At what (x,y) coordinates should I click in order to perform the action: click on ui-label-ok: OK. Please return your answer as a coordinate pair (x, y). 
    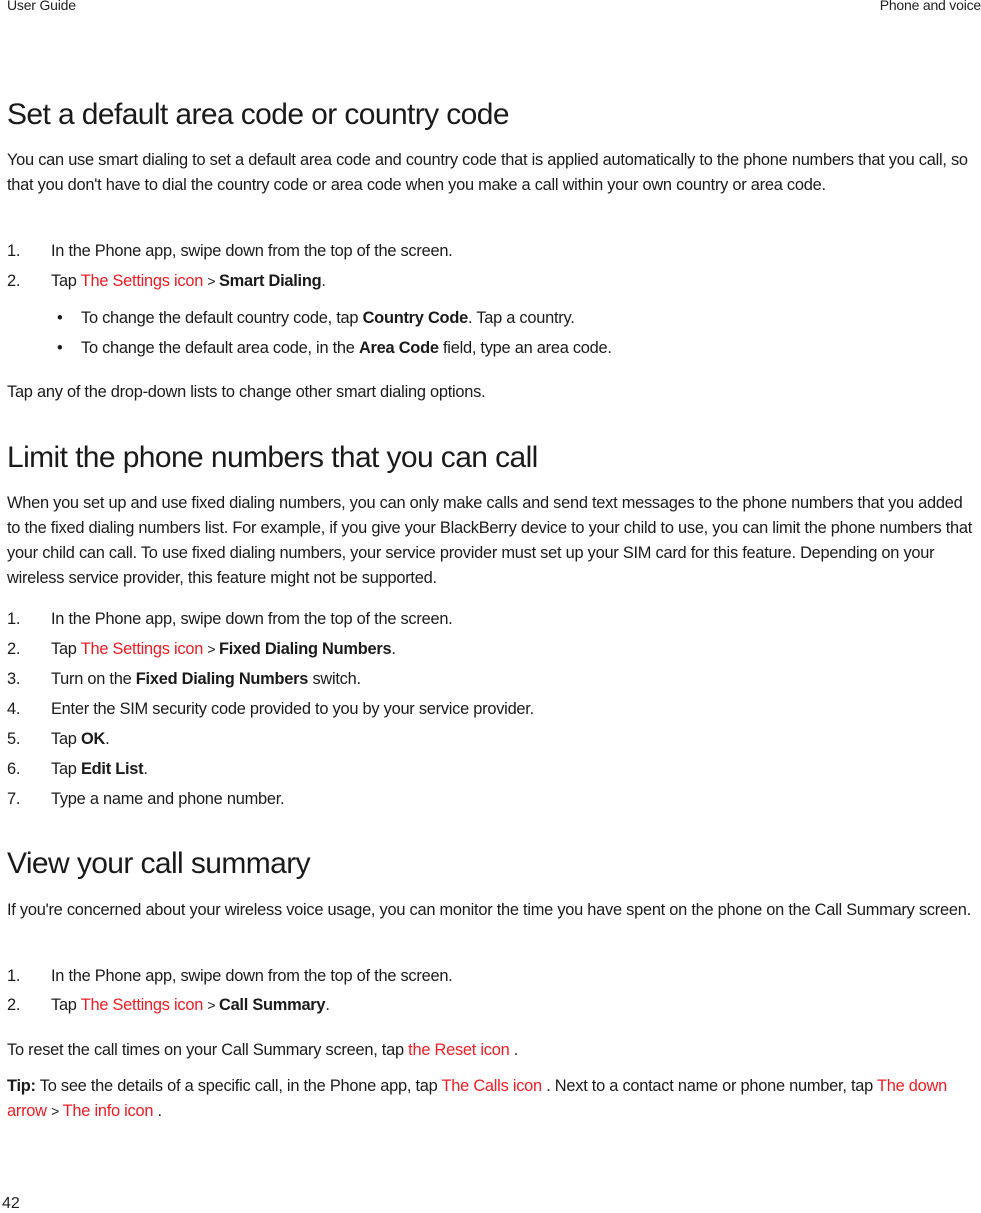
    Looking at the image, I should click on (93, 739).